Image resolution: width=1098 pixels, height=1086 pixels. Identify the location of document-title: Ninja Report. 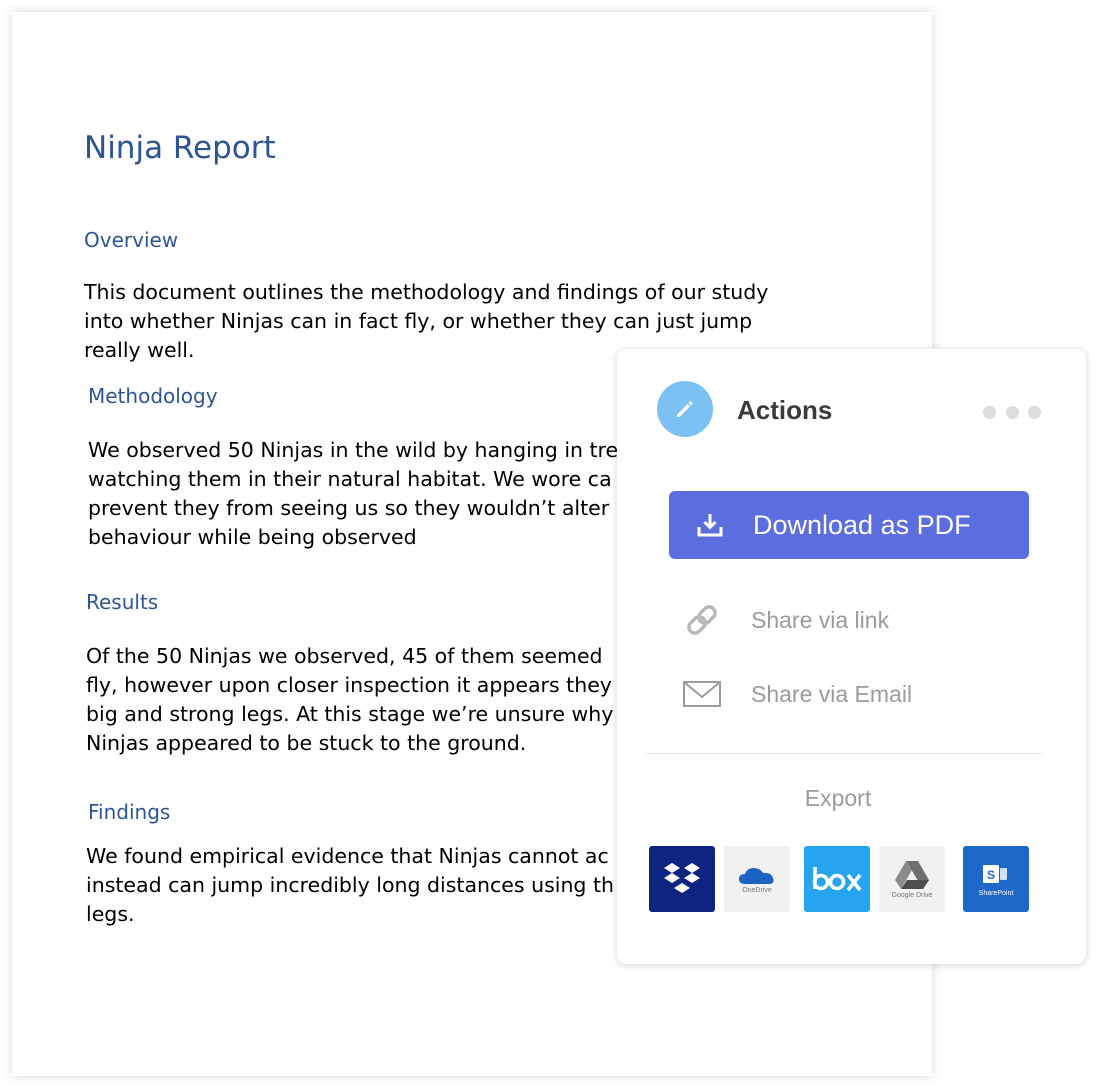
(180, 148).